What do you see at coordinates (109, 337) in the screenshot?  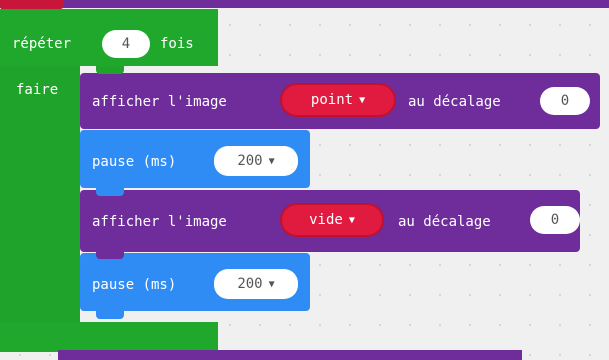 I see `repeat-block-footer` at bounding box center [109, 337].